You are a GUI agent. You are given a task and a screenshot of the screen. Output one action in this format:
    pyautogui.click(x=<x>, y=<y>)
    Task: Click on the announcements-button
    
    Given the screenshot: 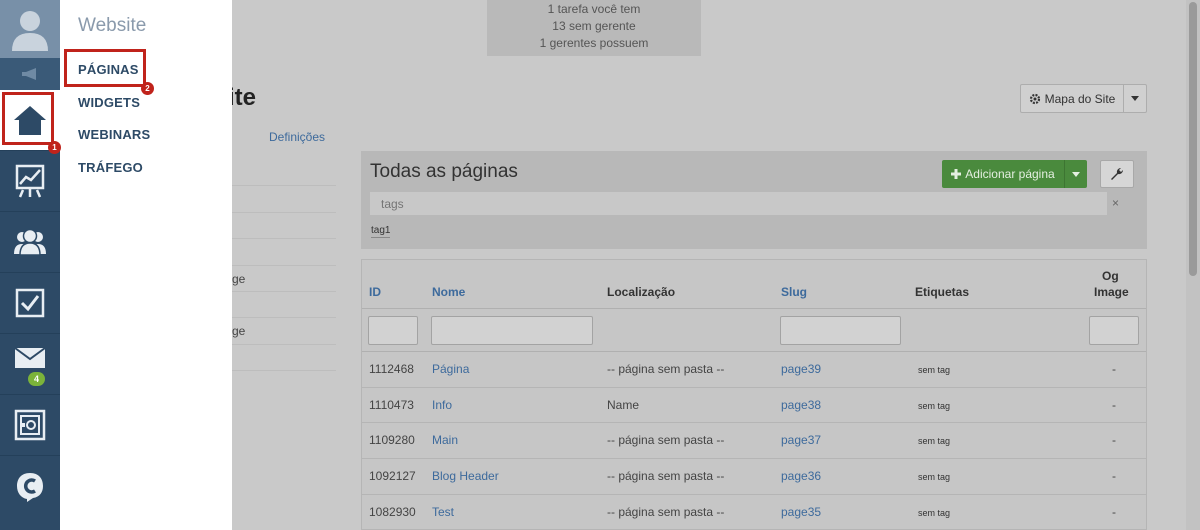 What is the action you would take?
    pyautogui.click(x=30, y=74)
    